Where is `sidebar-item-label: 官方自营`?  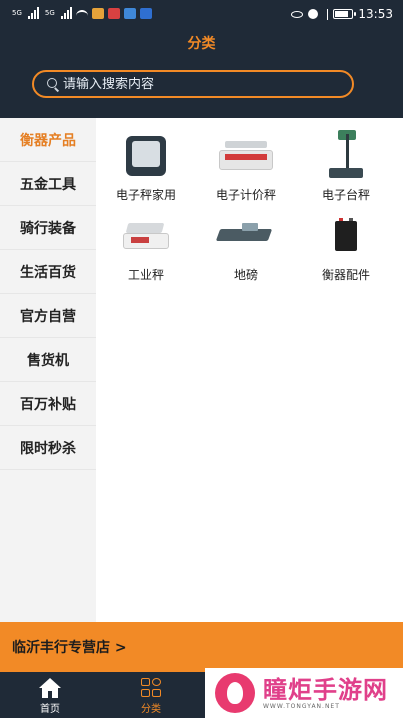
sidebar-item-label: 官方自营 is located at coordinates (48, 316).